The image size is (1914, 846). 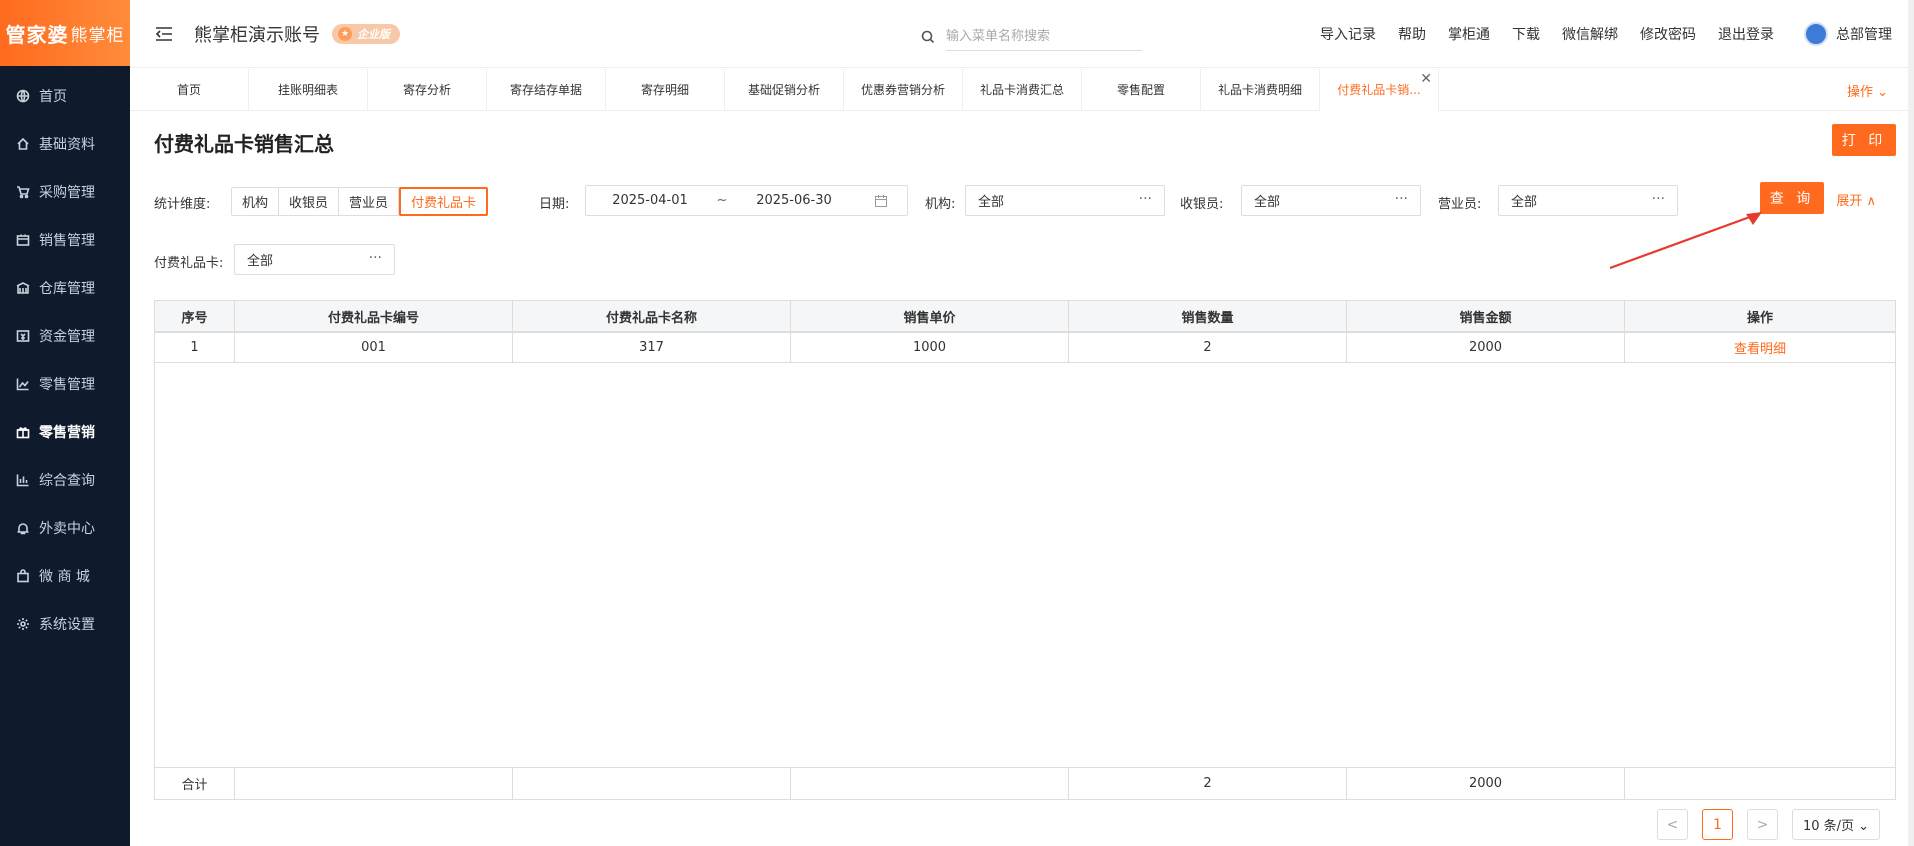 I want to click on clerk-select: 全部 ···, so click(x=1588, y=200).